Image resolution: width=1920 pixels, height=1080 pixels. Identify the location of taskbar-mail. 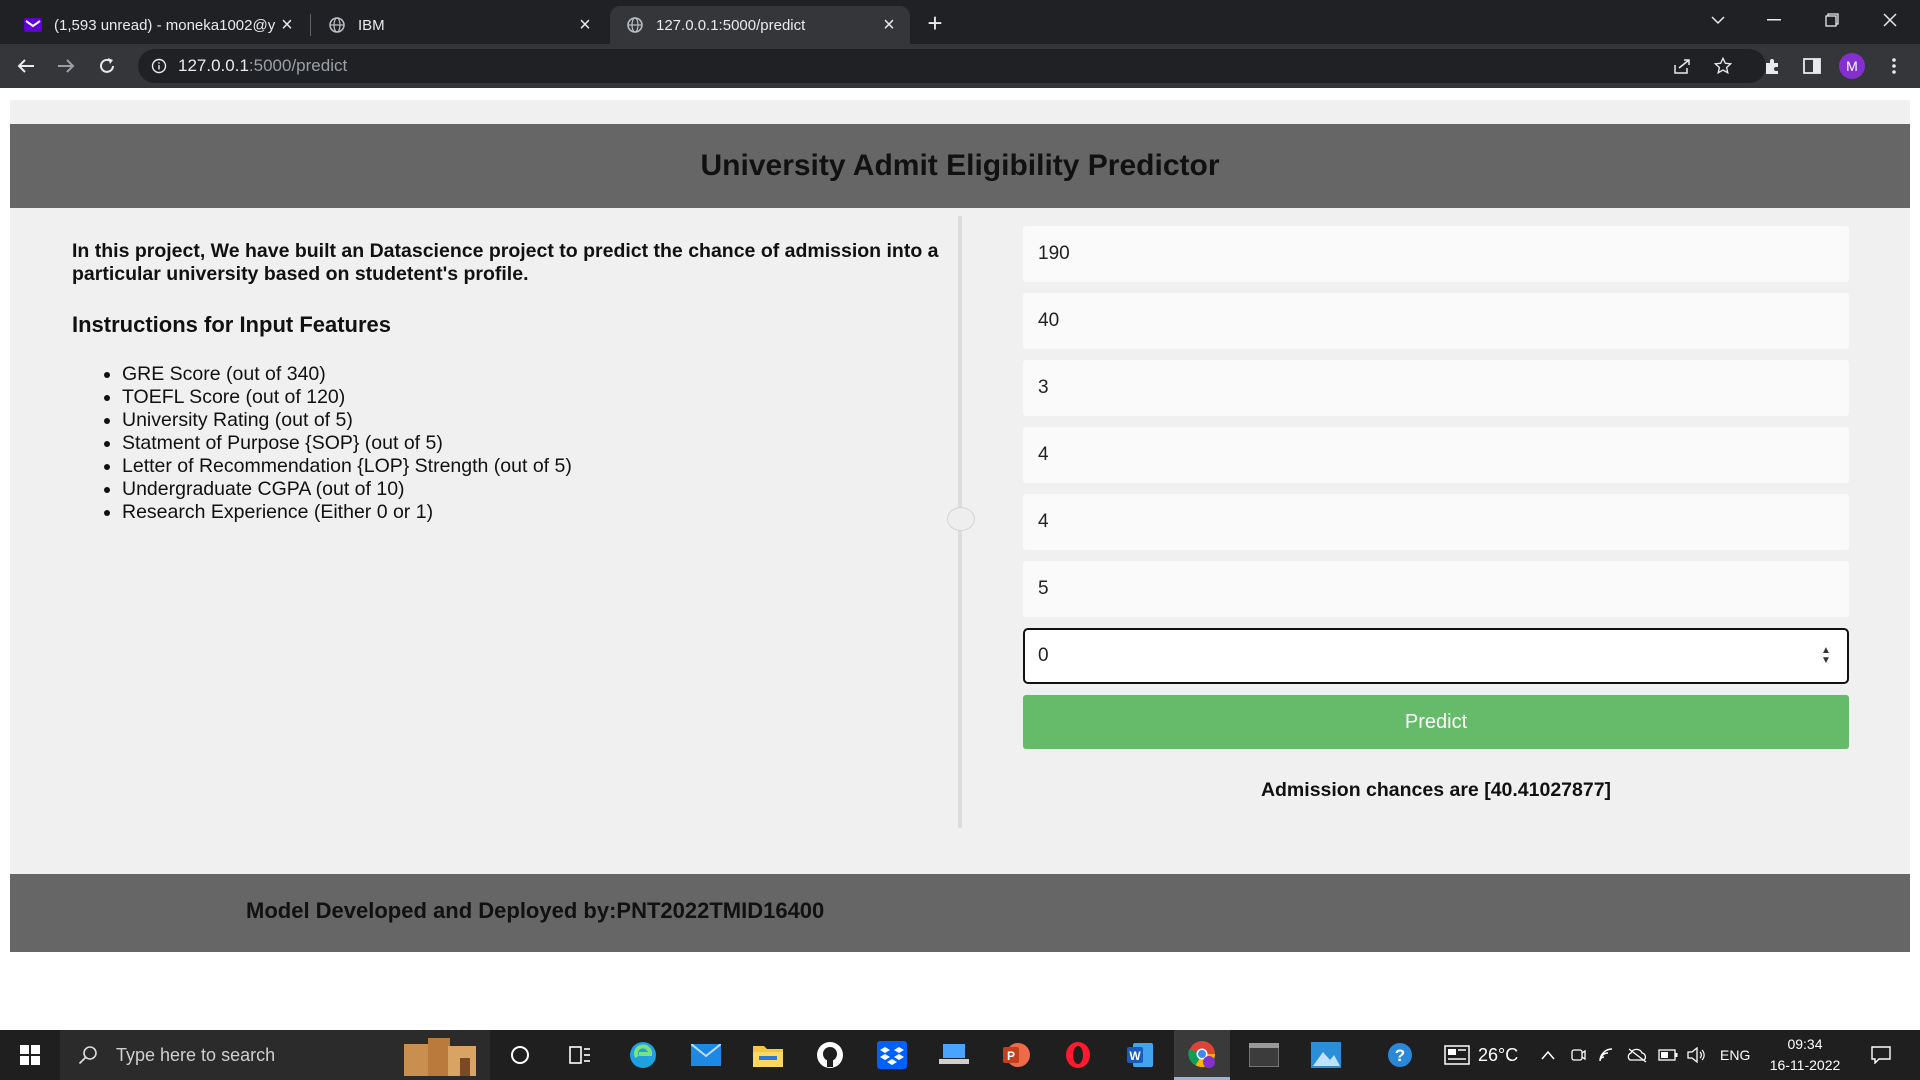
(706, 1055).